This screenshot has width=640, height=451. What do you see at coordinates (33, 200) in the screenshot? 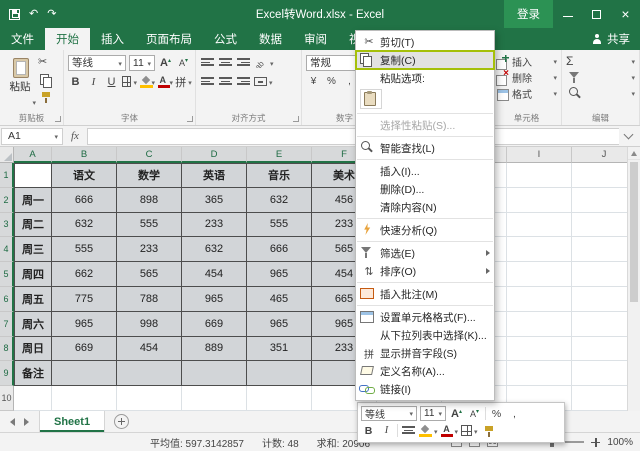
I see `cell-A2: 周一` at bounding box center [33, 200].